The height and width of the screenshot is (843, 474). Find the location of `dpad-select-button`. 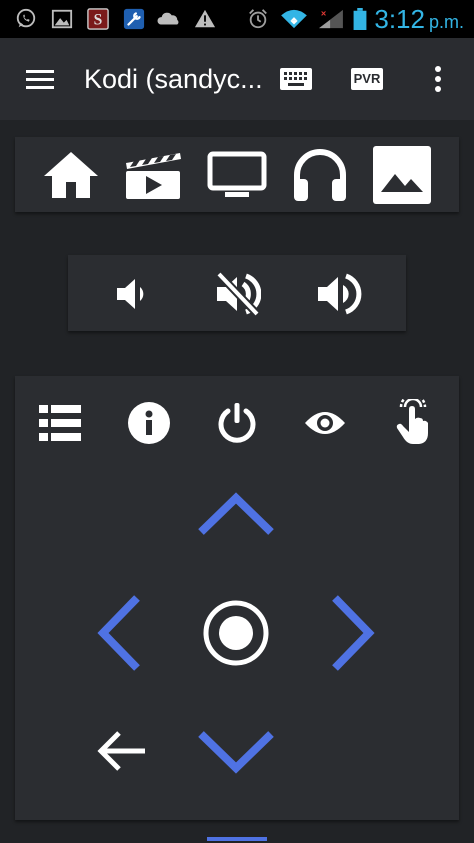

dpad-select-button is located at coordinates (236, 633).